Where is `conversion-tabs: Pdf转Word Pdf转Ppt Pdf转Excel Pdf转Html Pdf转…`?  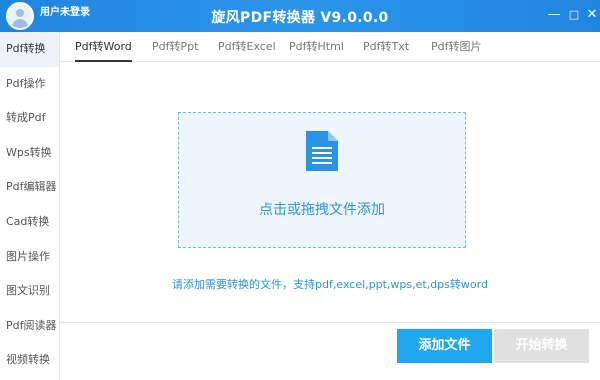 conversion-tabs: Pdf转Word Pdf转Ppt Pdf转Excel Pdf转Html Pdf转… is located at coordinates (330, 47).